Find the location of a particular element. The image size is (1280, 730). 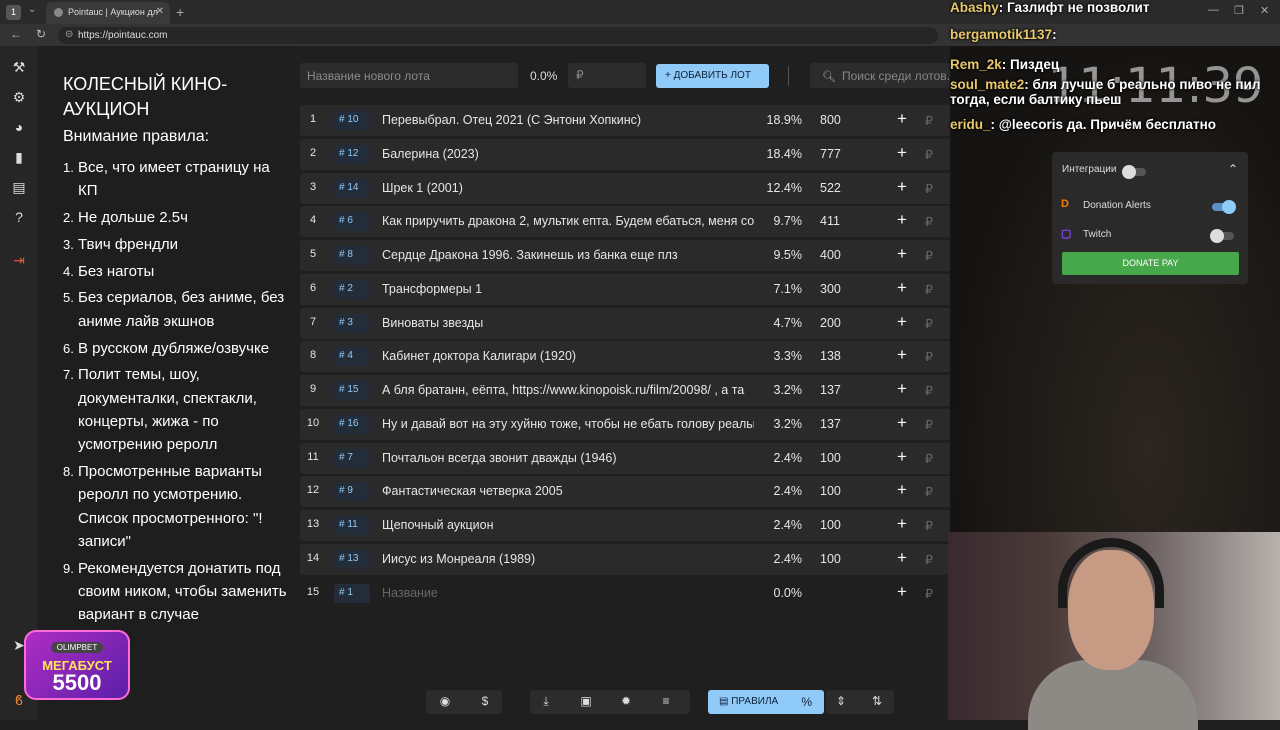

lot-row: 6# 2Трансформеры 17.1%300+₽🗑︎••• is located at coordinates (668, 289).